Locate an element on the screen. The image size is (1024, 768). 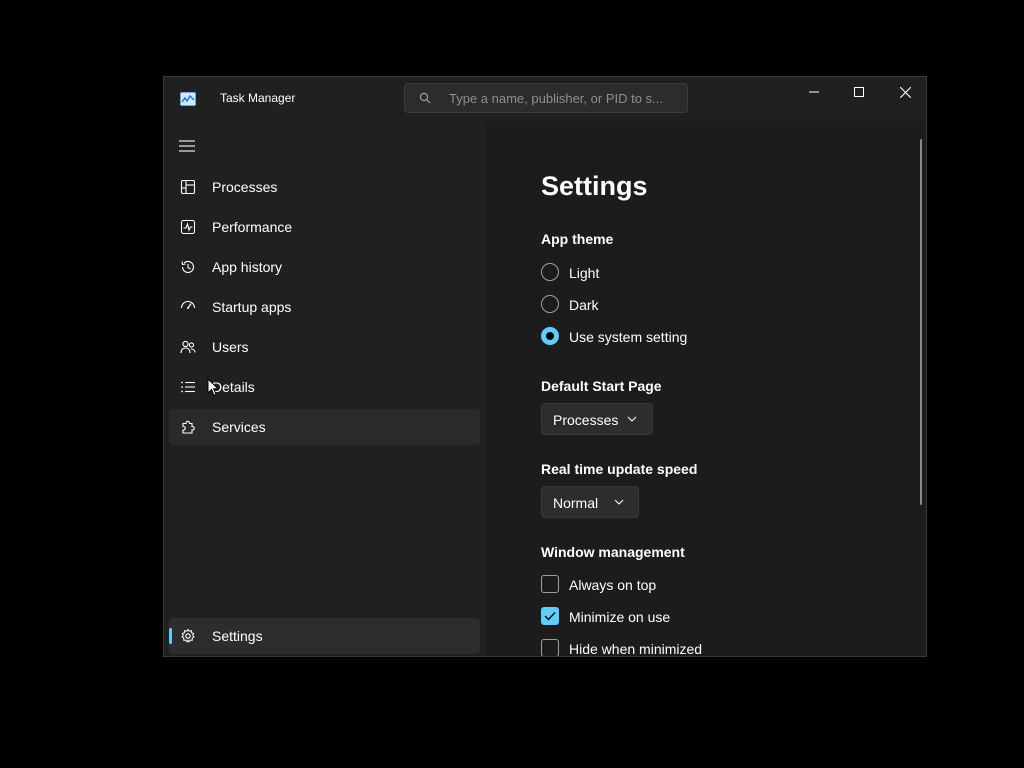
search-icon is located at coordinates (425, 98).